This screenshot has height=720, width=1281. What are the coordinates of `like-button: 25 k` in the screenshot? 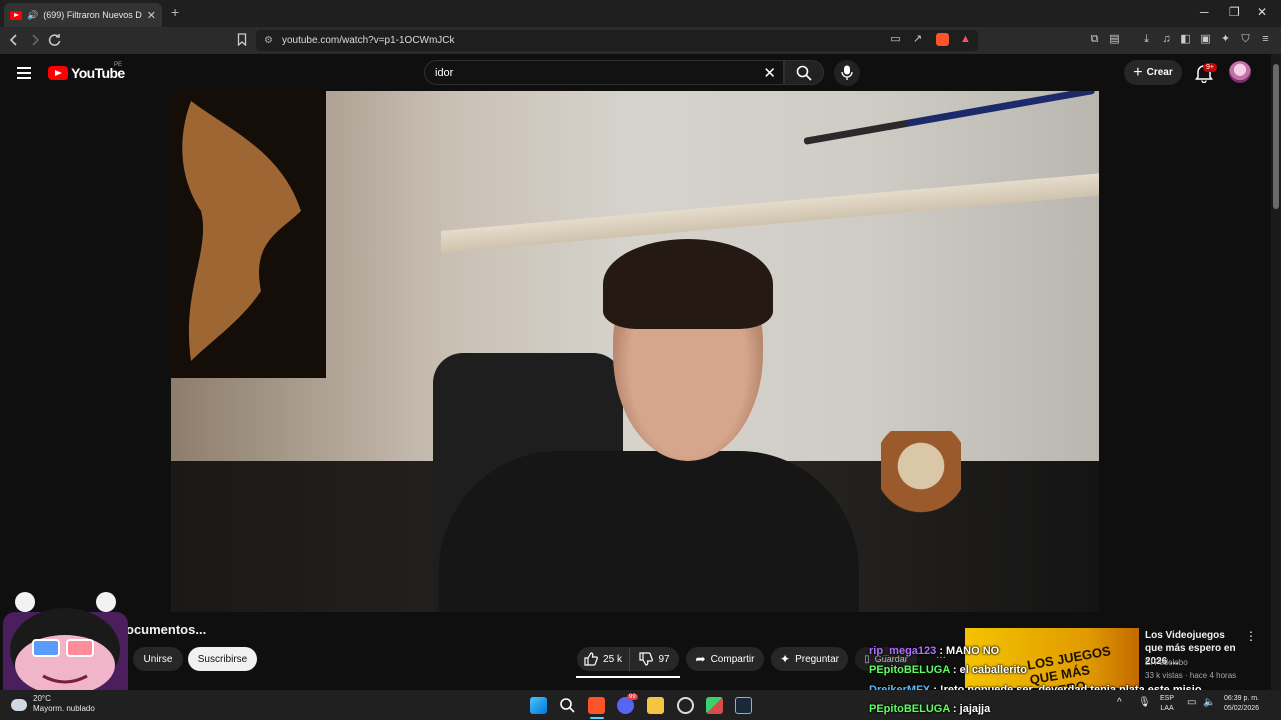 It's located at (603, 659).